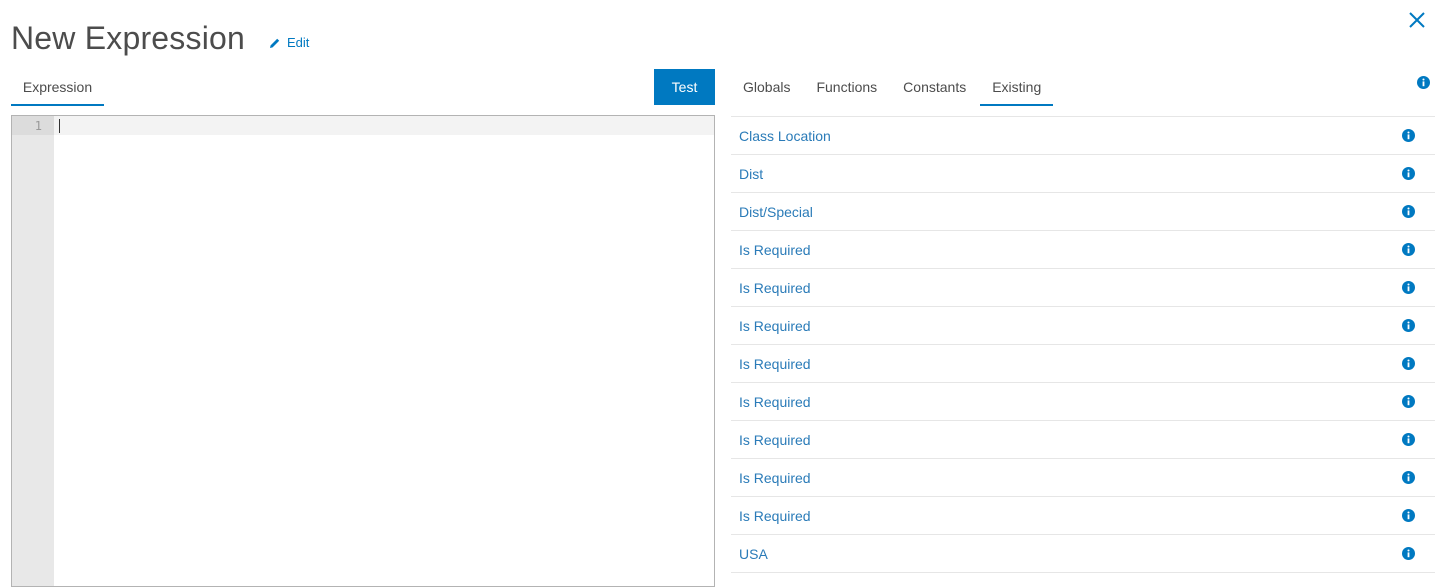  What do you see at coordinates (766, 87) in the screenshot?
I see `tab-globals: Globals` at bounding box center [766, 87].